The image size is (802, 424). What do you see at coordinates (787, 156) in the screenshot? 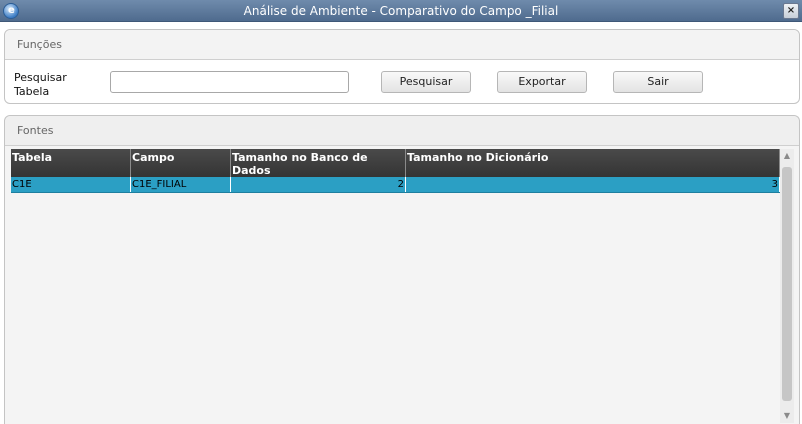
I see `scroll-up-icon: ▲` at bounding box center [787, 156].